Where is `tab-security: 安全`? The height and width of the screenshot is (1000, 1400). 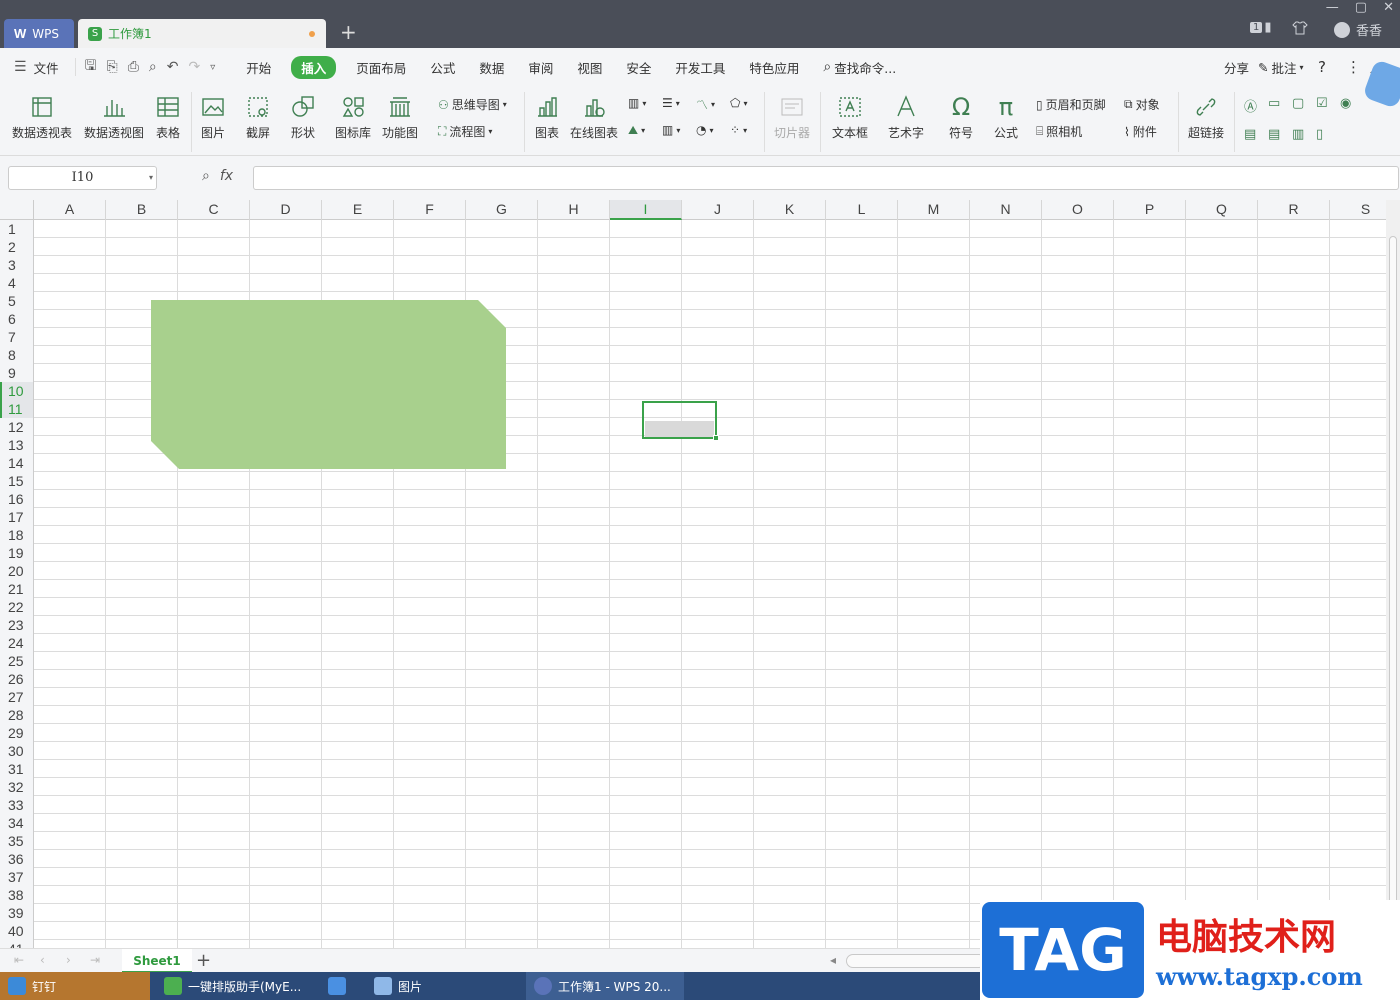
tab-security: 安全 is located at coordinates (638, 67).